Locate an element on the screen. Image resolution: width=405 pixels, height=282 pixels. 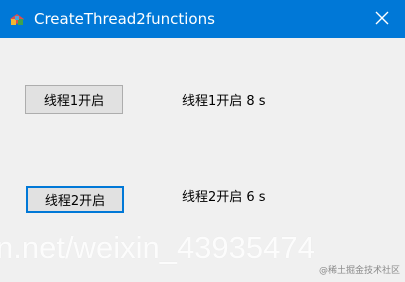
close-button is located at coordinates (382, 19).